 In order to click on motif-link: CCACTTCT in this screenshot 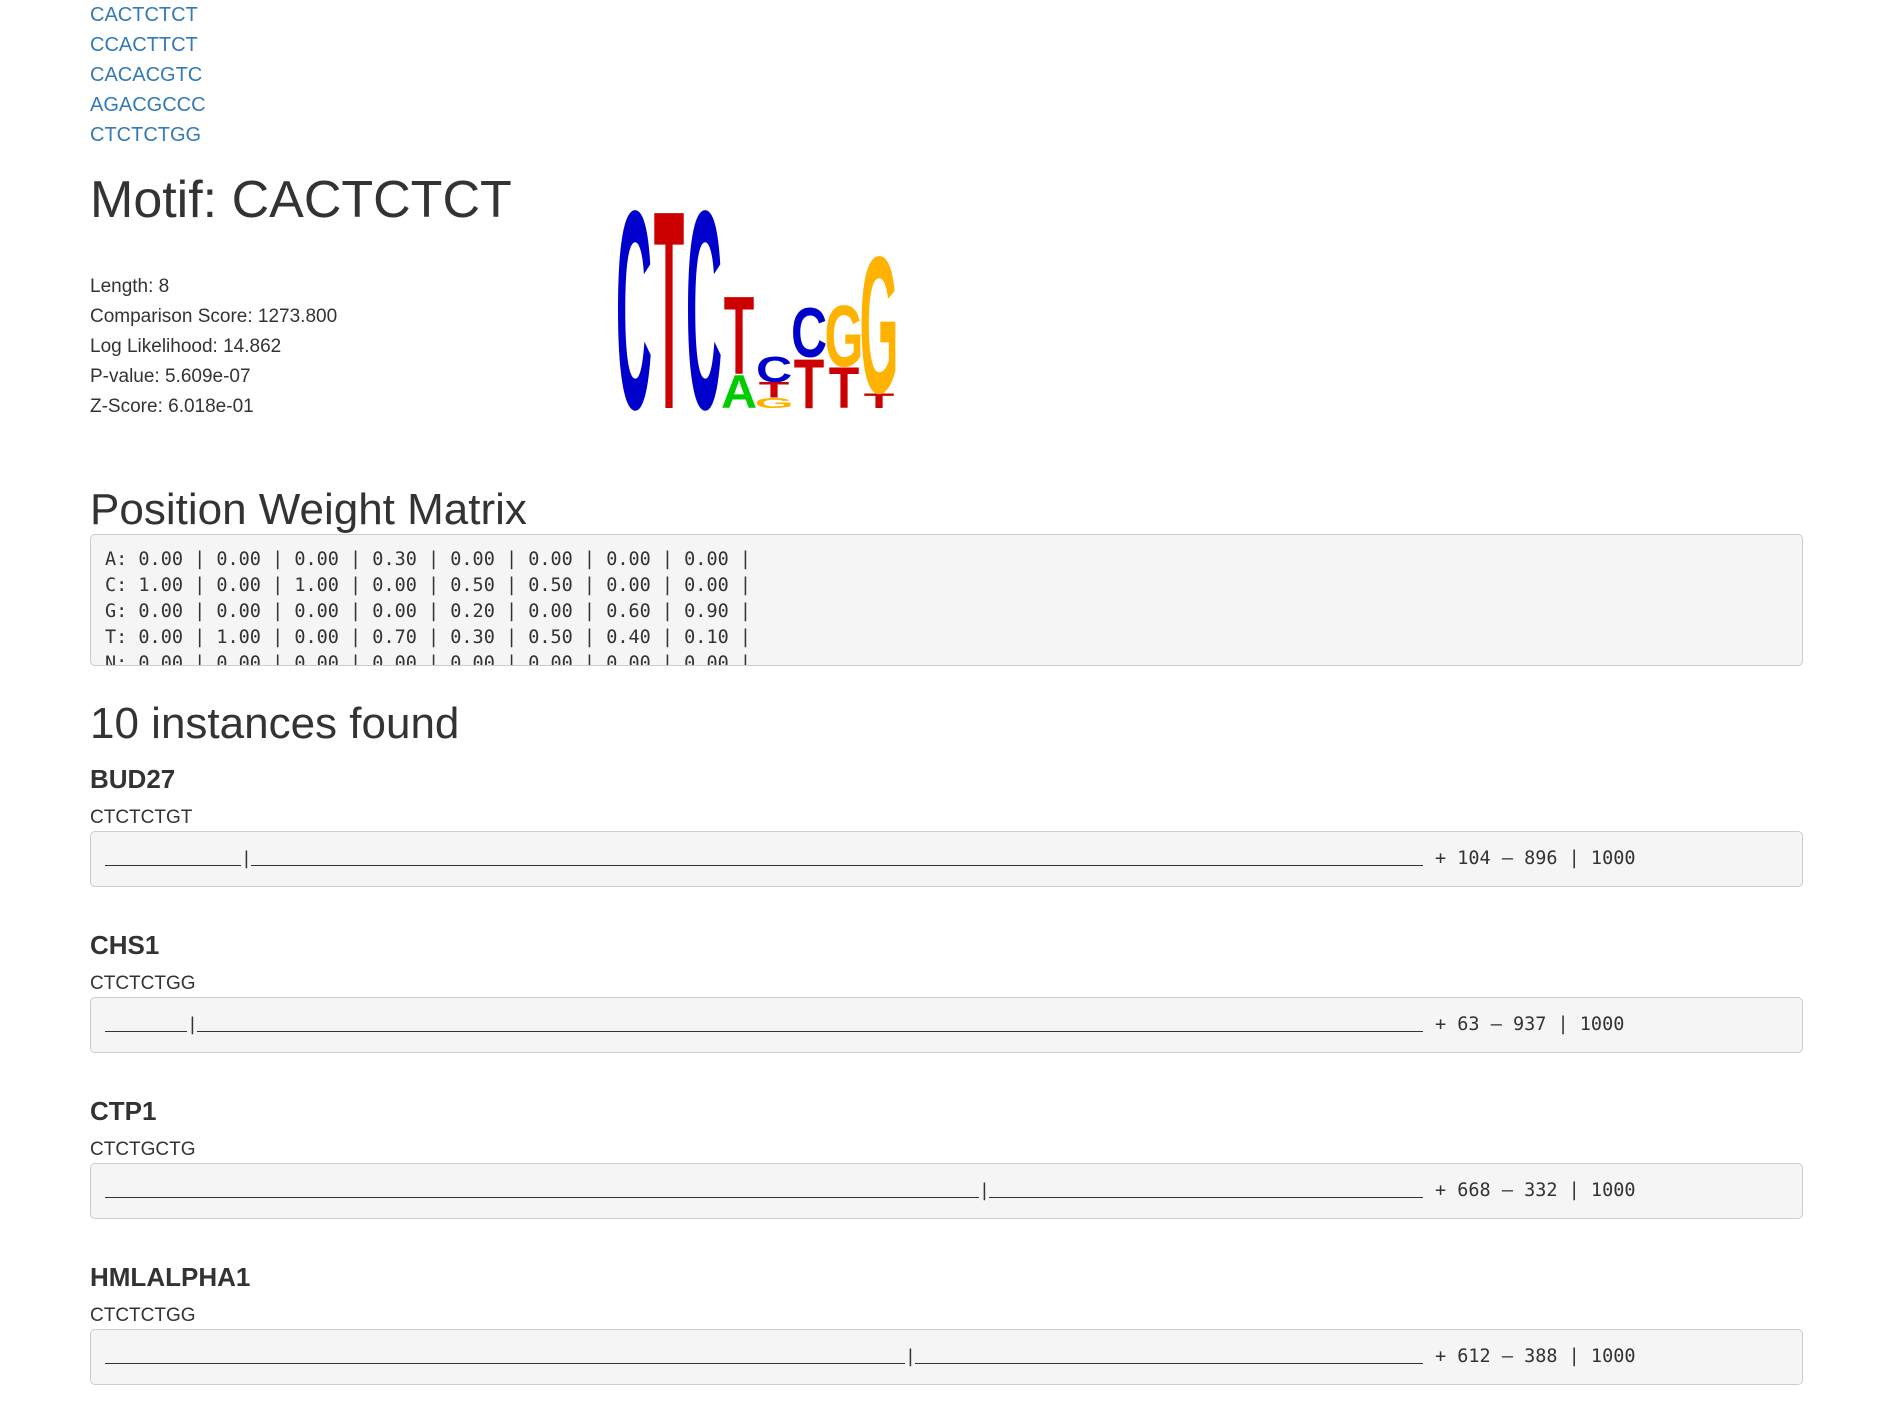, I will do `click(144, 45)`.